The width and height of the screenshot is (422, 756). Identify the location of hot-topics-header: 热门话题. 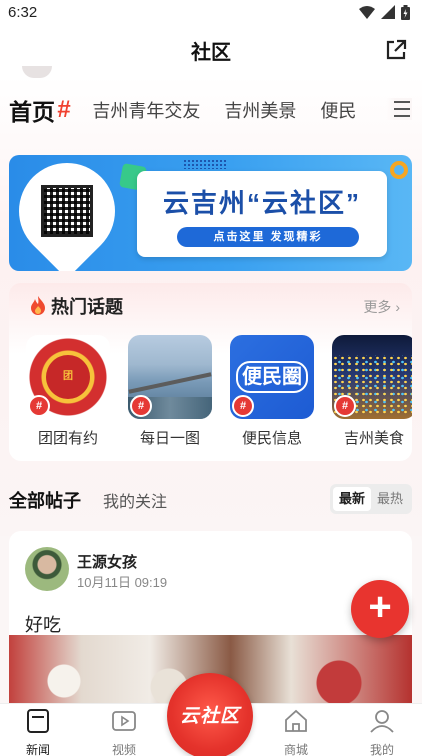
(76, 306).